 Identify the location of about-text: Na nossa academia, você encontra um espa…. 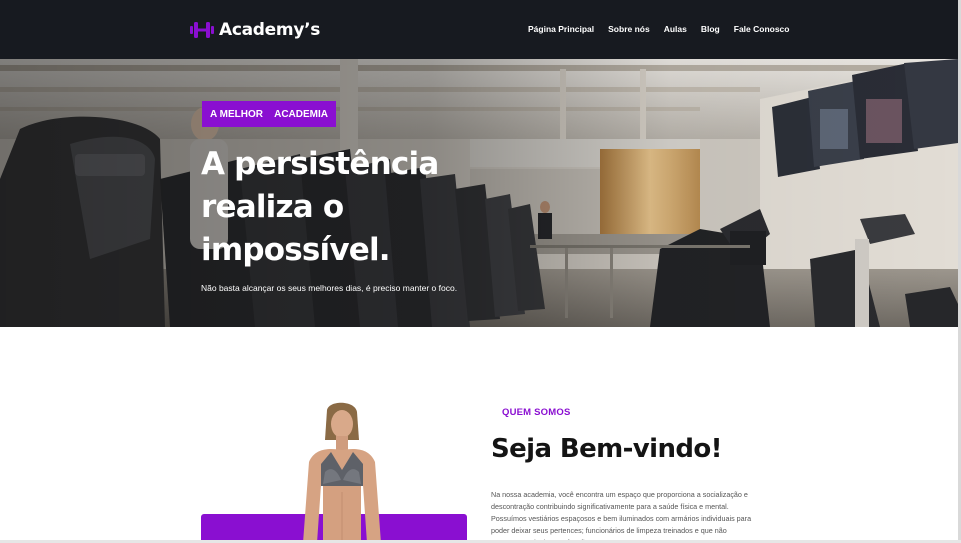
(621, 516).